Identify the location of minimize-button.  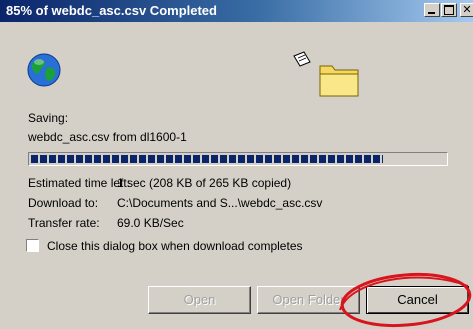
(432, 10).